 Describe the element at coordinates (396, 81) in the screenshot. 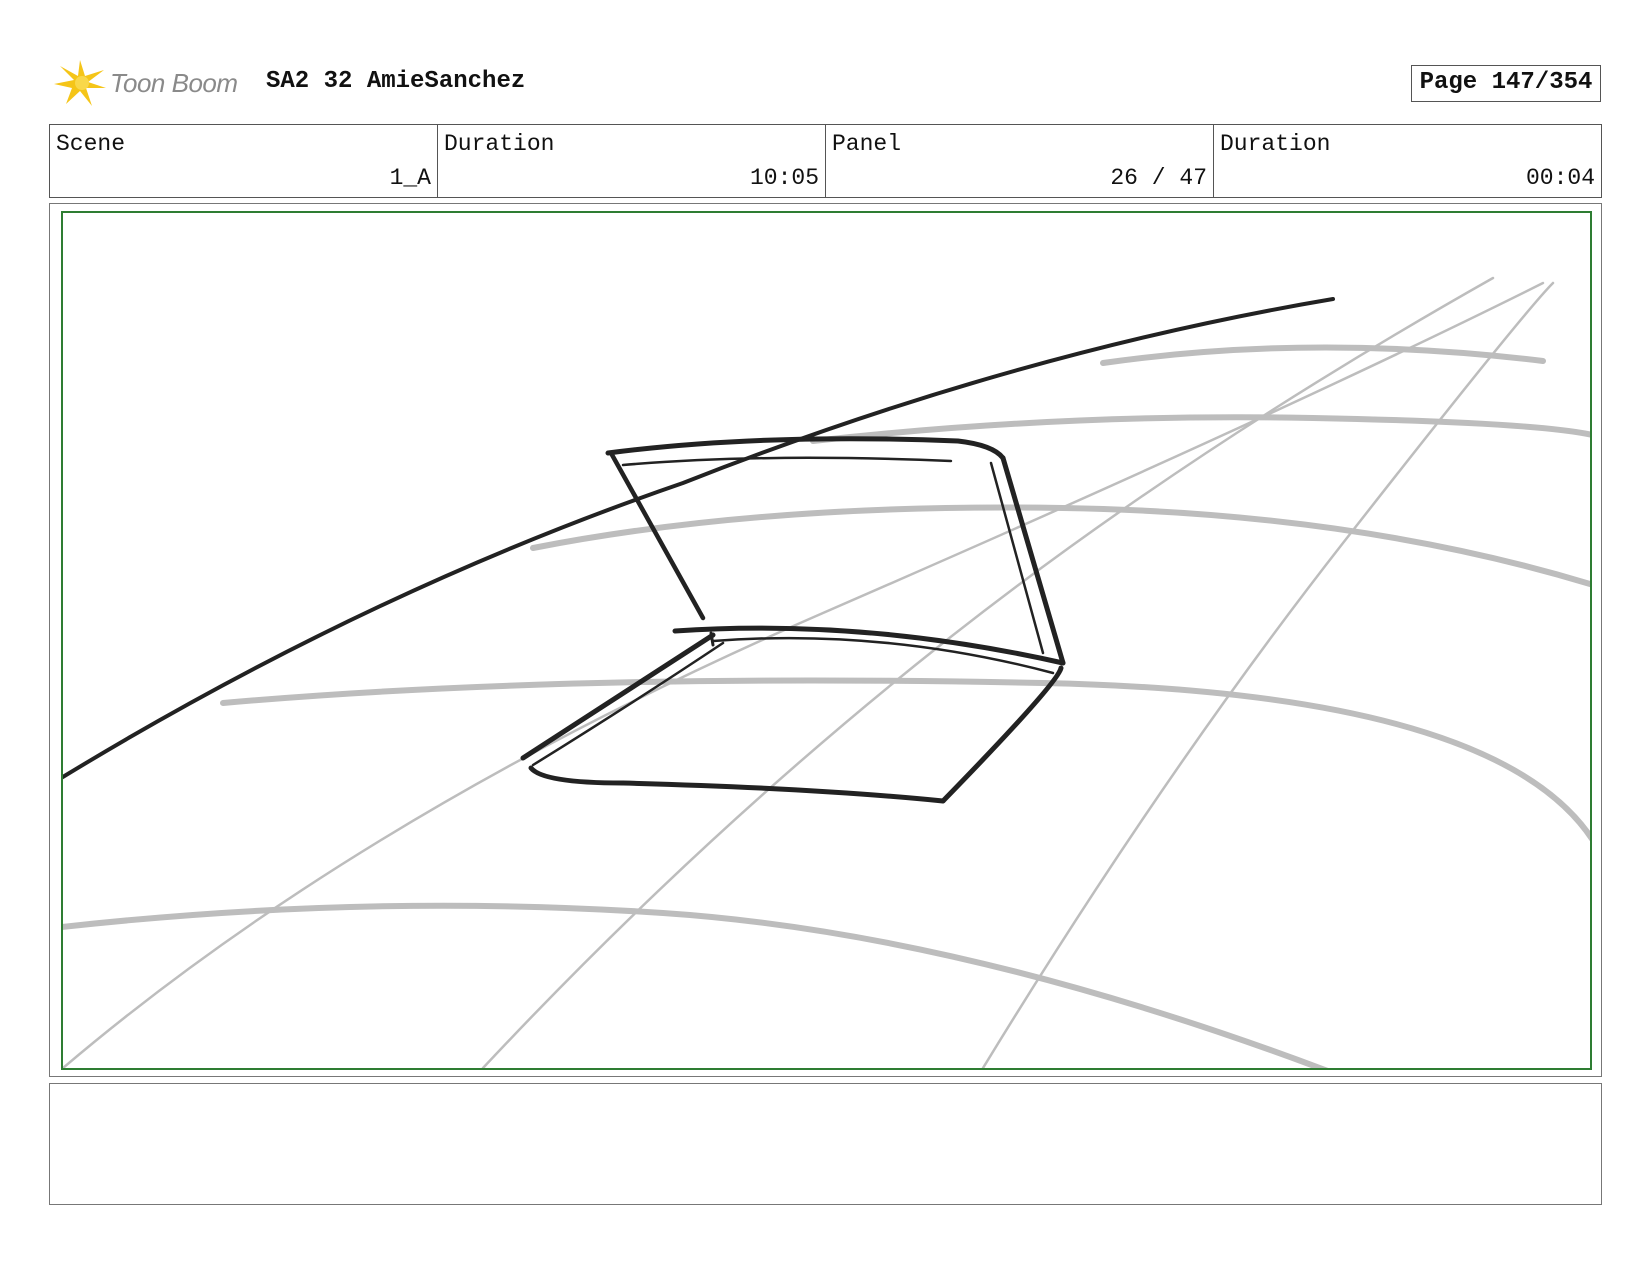

I see `document-title: SA2 32 AmieSanchez` at that location.